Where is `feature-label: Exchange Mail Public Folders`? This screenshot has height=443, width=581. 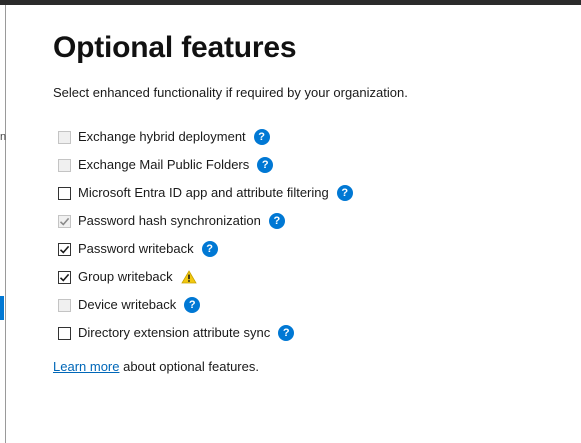
feature-label: Exchange Mail Public Folders is located at coordinates (164, 164).